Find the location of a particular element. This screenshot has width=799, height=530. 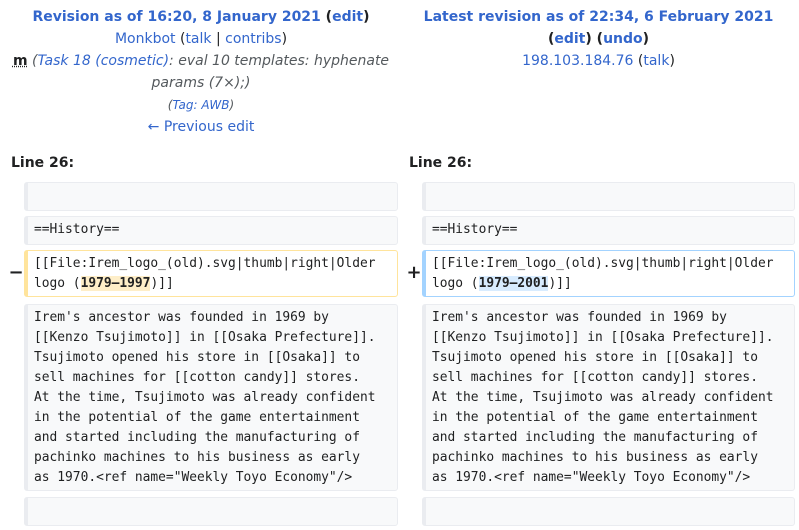

old-revision-link: Revision as of 16:20, 8 January 2021 is located at coordinates (176, 17).